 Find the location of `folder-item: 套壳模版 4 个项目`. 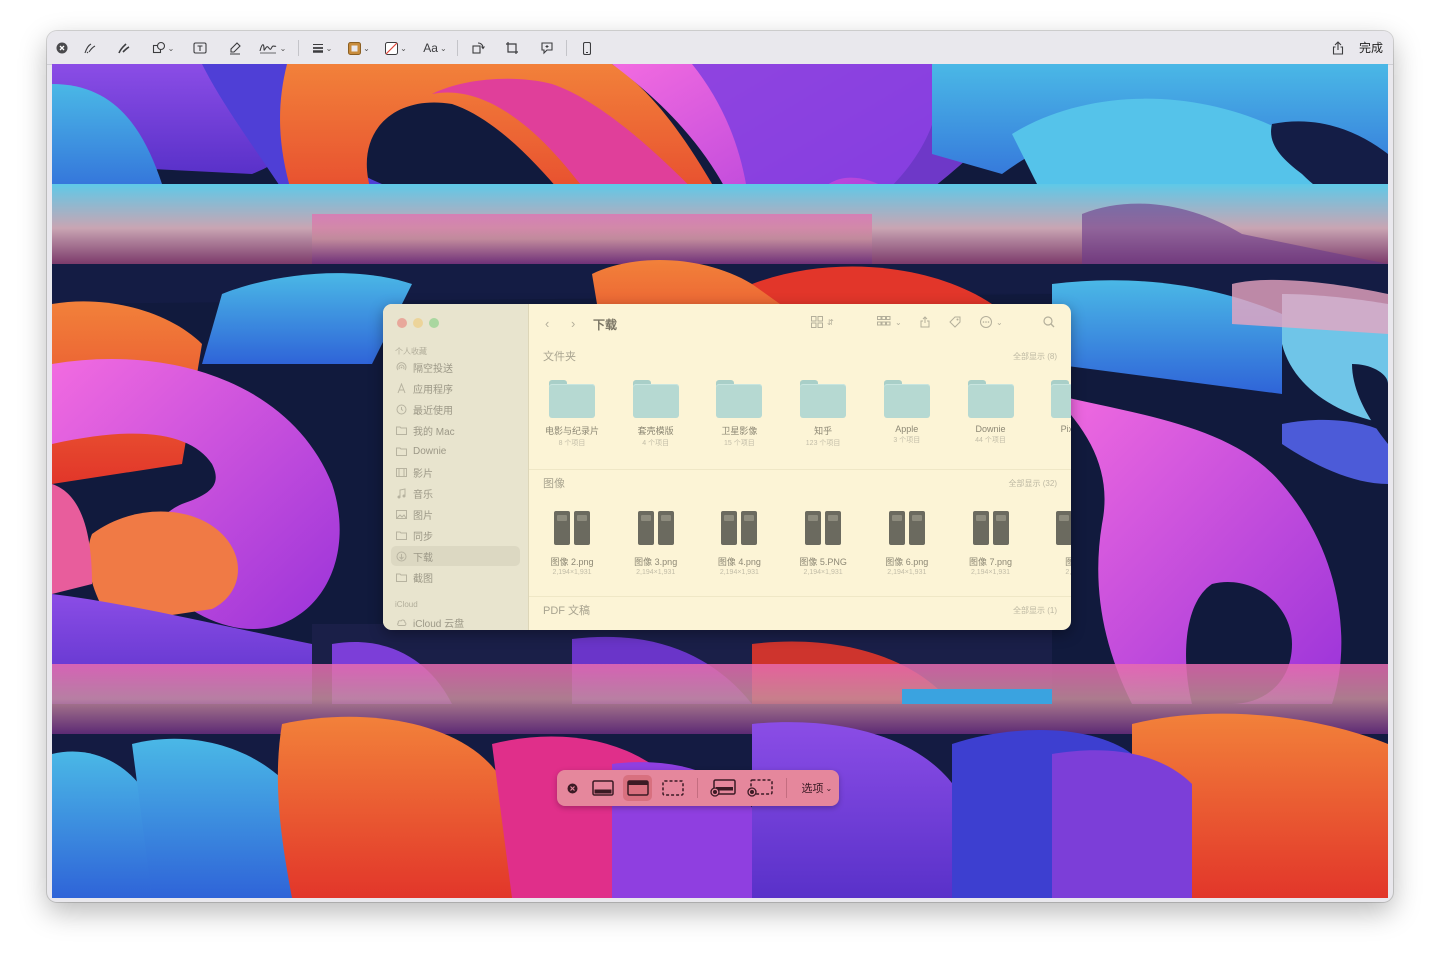

folder-item: 套壳模版 4 个项目 is located at coordinates (656, 414).